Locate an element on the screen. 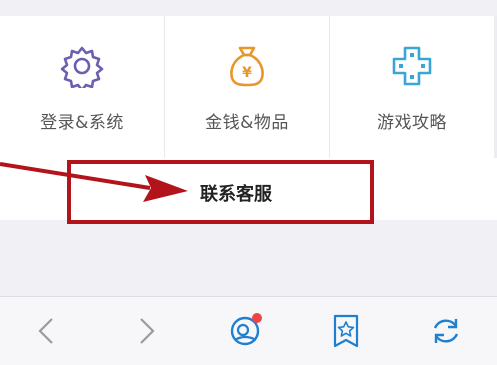  chat-button is located at coordinates (246, 331).